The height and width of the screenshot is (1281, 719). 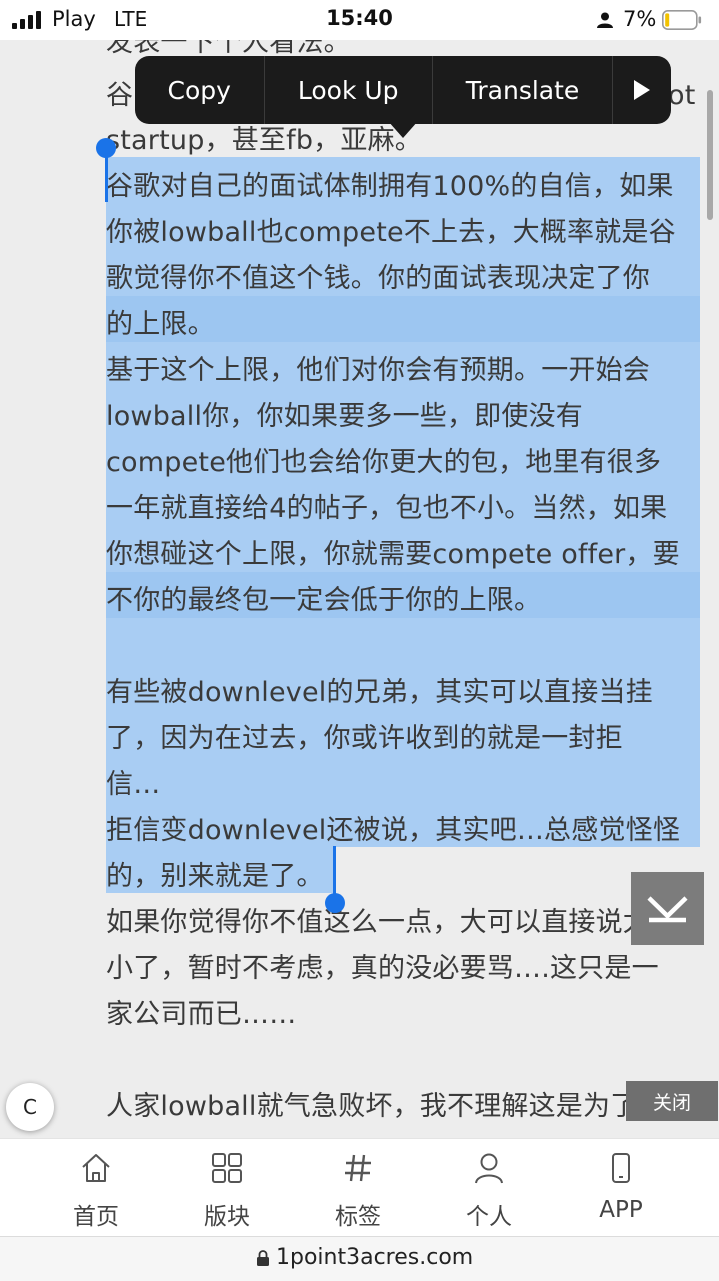 I want to click on article-line: 如果你觉得你不值这么一点，大可以直接说太, so click(x=378, y=922).